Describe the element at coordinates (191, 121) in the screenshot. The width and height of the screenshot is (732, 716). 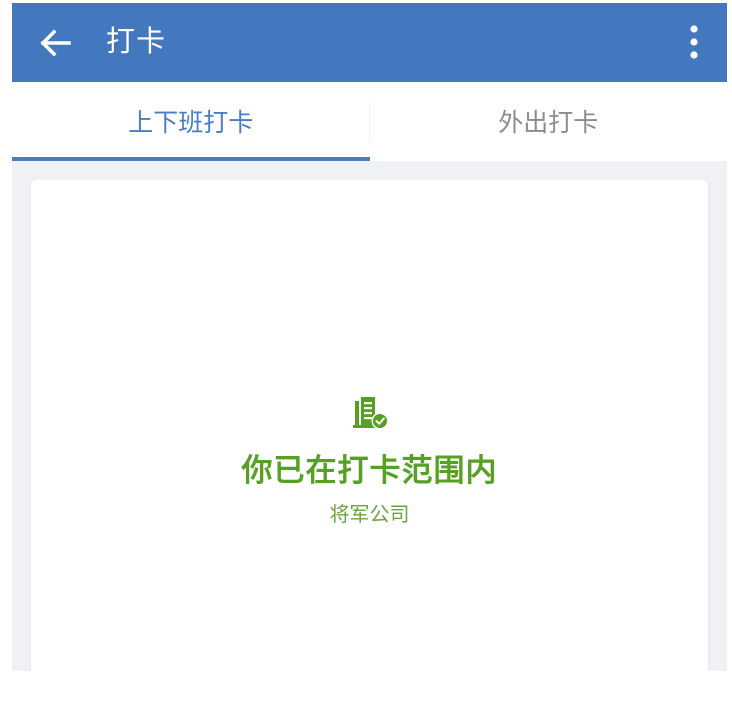
I see `tab-commute-clock-in: 上下班打卡` at that location.